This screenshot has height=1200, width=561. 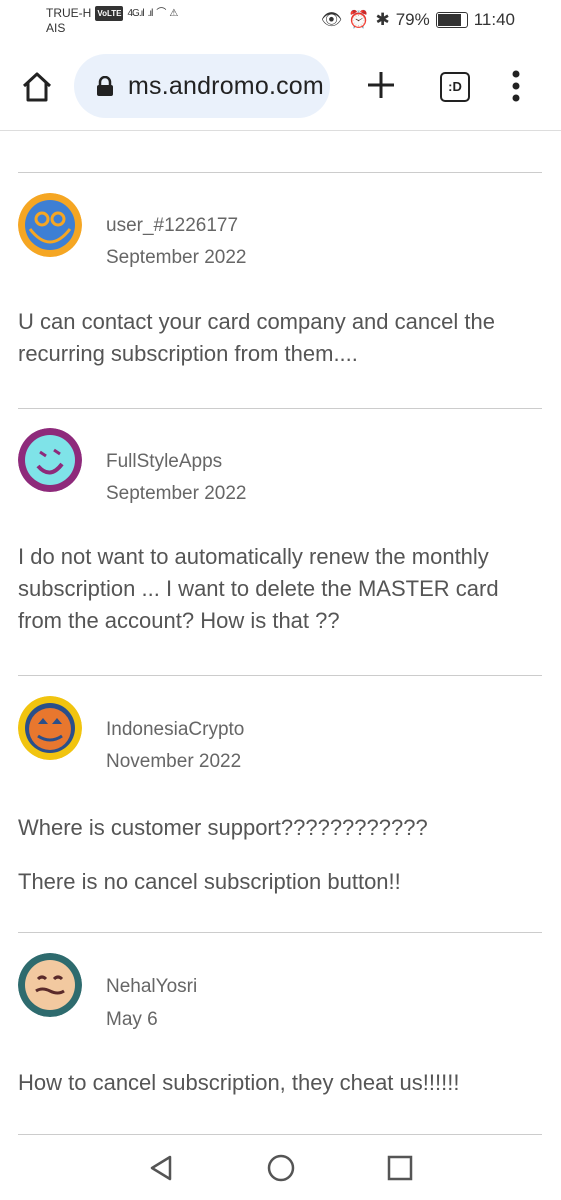 What do you see at coordinates (226, 86) in the screenshot?
I see `url-text: ms.andromo.com` at bounding box center [226, 86].